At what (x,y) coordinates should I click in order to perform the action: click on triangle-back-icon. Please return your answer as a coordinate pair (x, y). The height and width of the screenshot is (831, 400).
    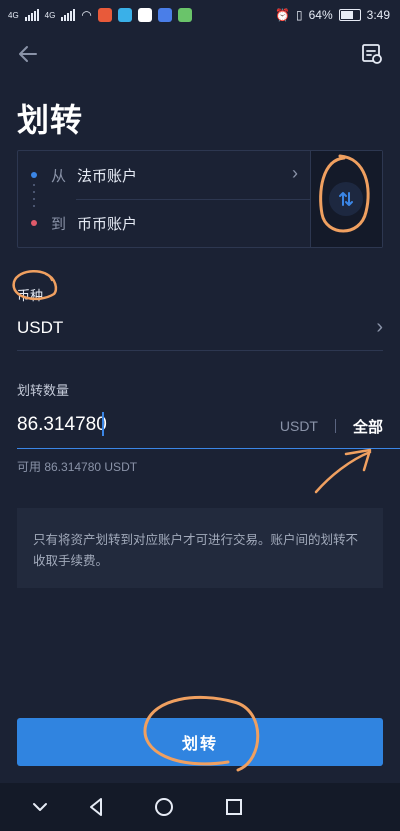
    Looking at the image, I should click on (96, 807).